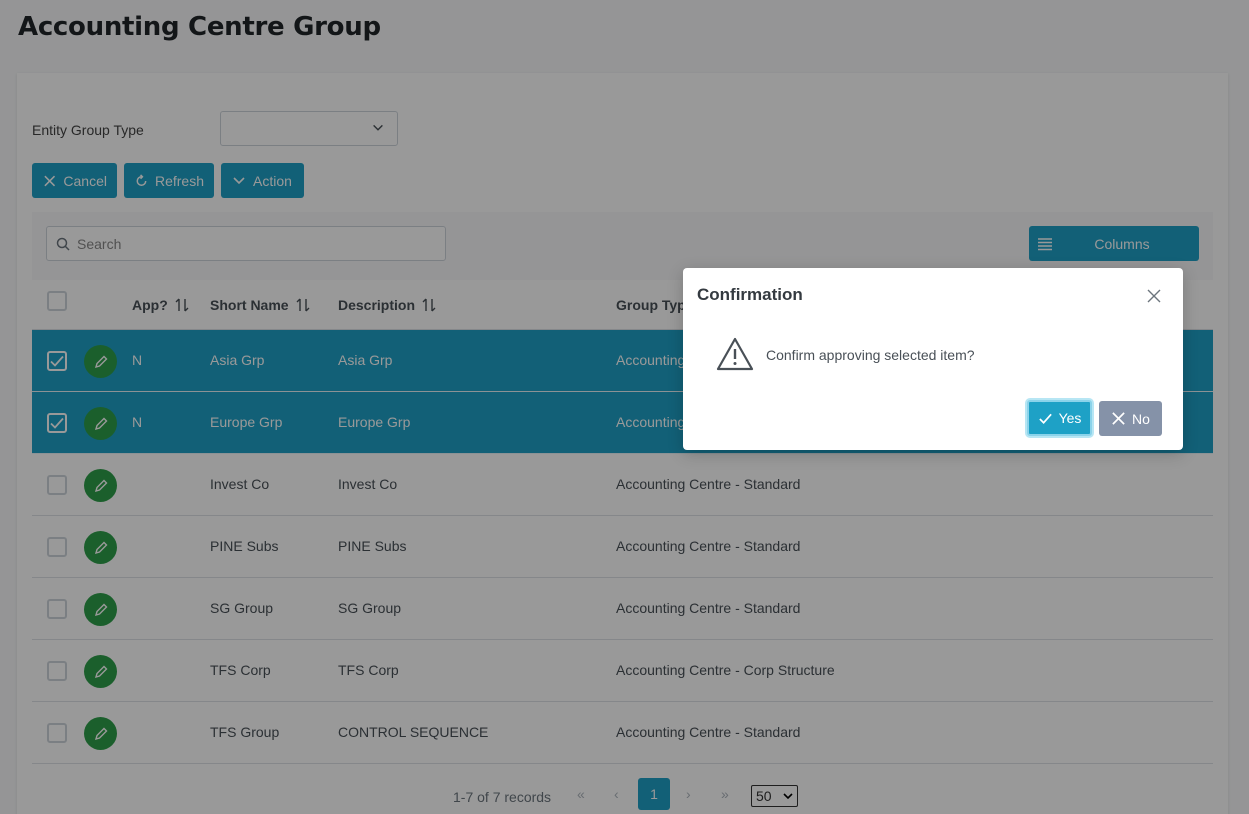 This screenshot has height=814, width=1249. I want to click on no-label: No, so click(1141, 418).